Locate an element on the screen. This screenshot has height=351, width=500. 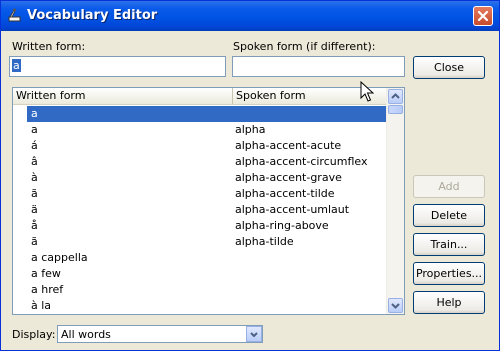
list-item: a alpha is located at coordinates (201, 130).